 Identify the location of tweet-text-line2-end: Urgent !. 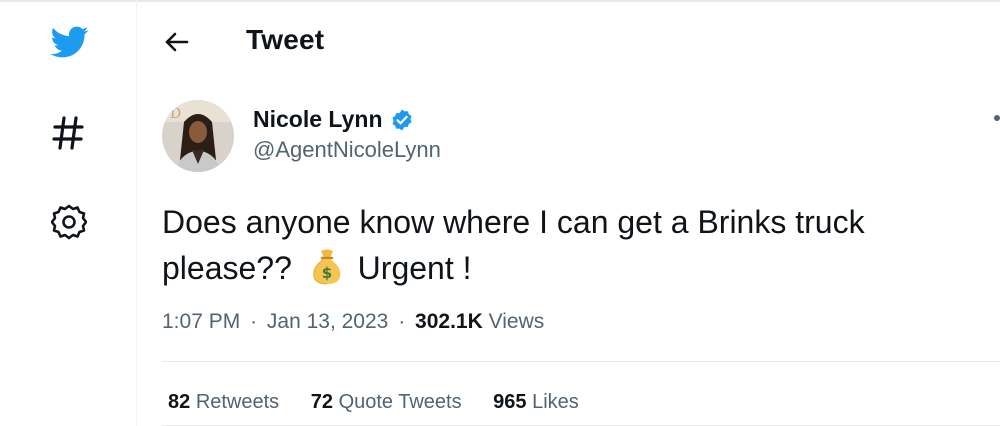
(414, 268).